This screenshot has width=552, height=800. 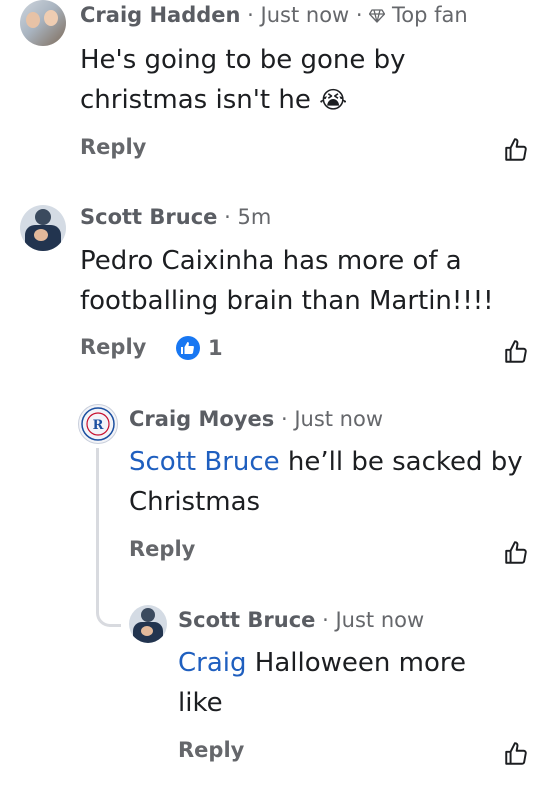 What do you see at coordinates (322, 683) in the screenshot?
I see `comment-text: Craig Halloween more like` at bounding box center [322, 683].